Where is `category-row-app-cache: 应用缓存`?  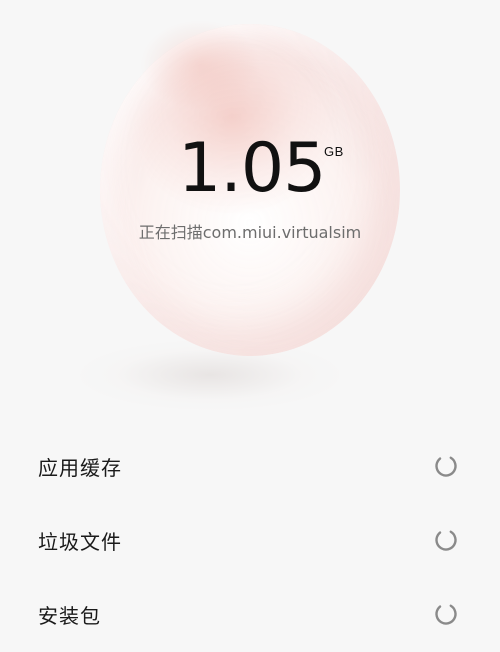 category-row-app-cache: 应用缓存 is located at coordinates (250, 467).